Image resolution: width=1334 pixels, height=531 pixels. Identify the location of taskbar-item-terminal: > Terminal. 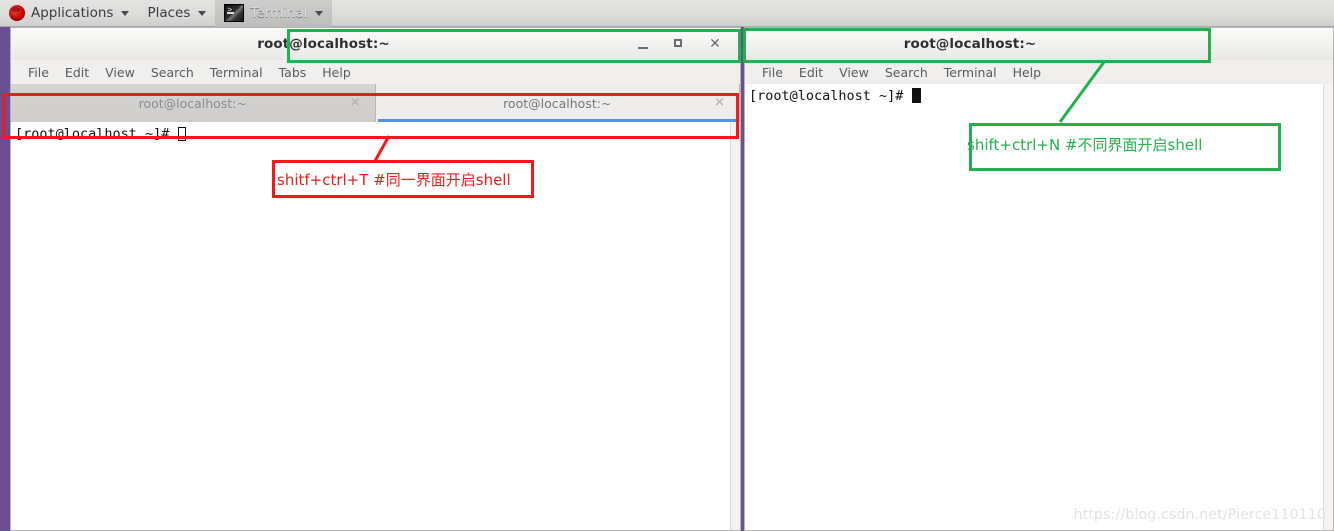
(274, 13).